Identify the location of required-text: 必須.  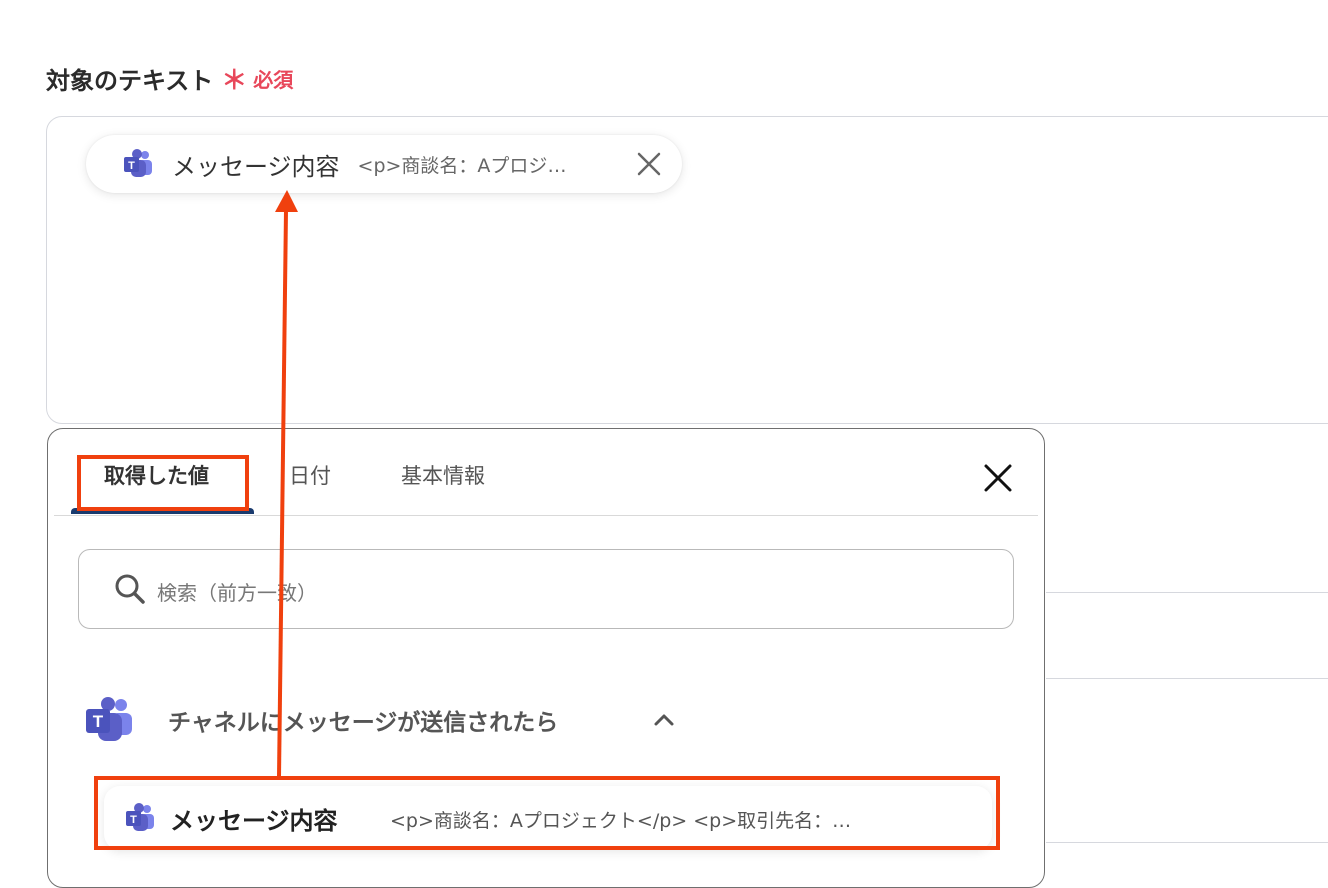
(273, 80).